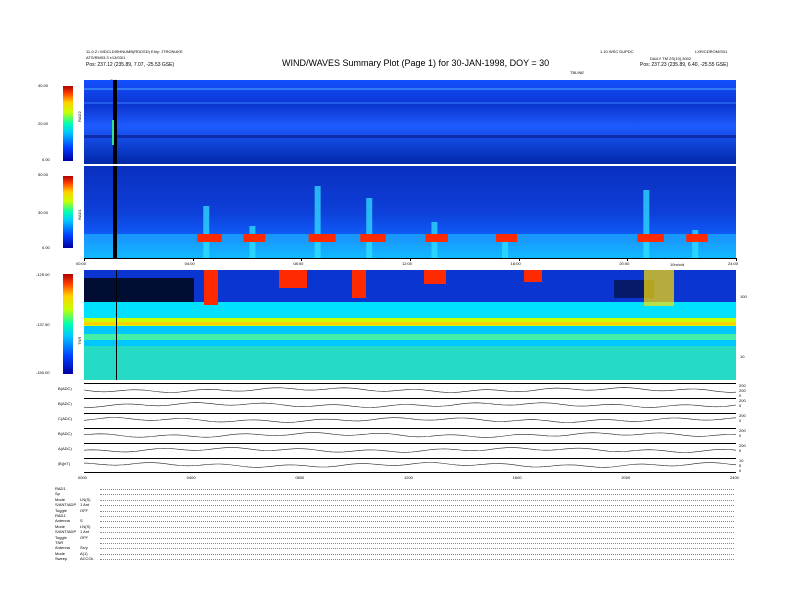 This screenshot has width=792, height=612. I want to click on tnr-colorbar, so click(68, 324).